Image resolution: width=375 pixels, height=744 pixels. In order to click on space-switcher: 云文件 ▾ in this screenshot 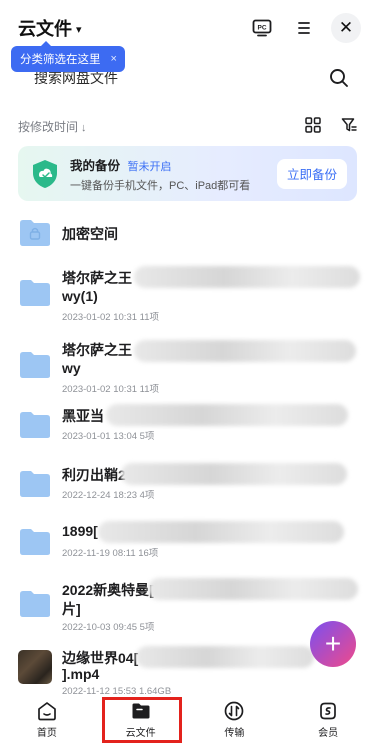, I will do `click(50, 28)`.